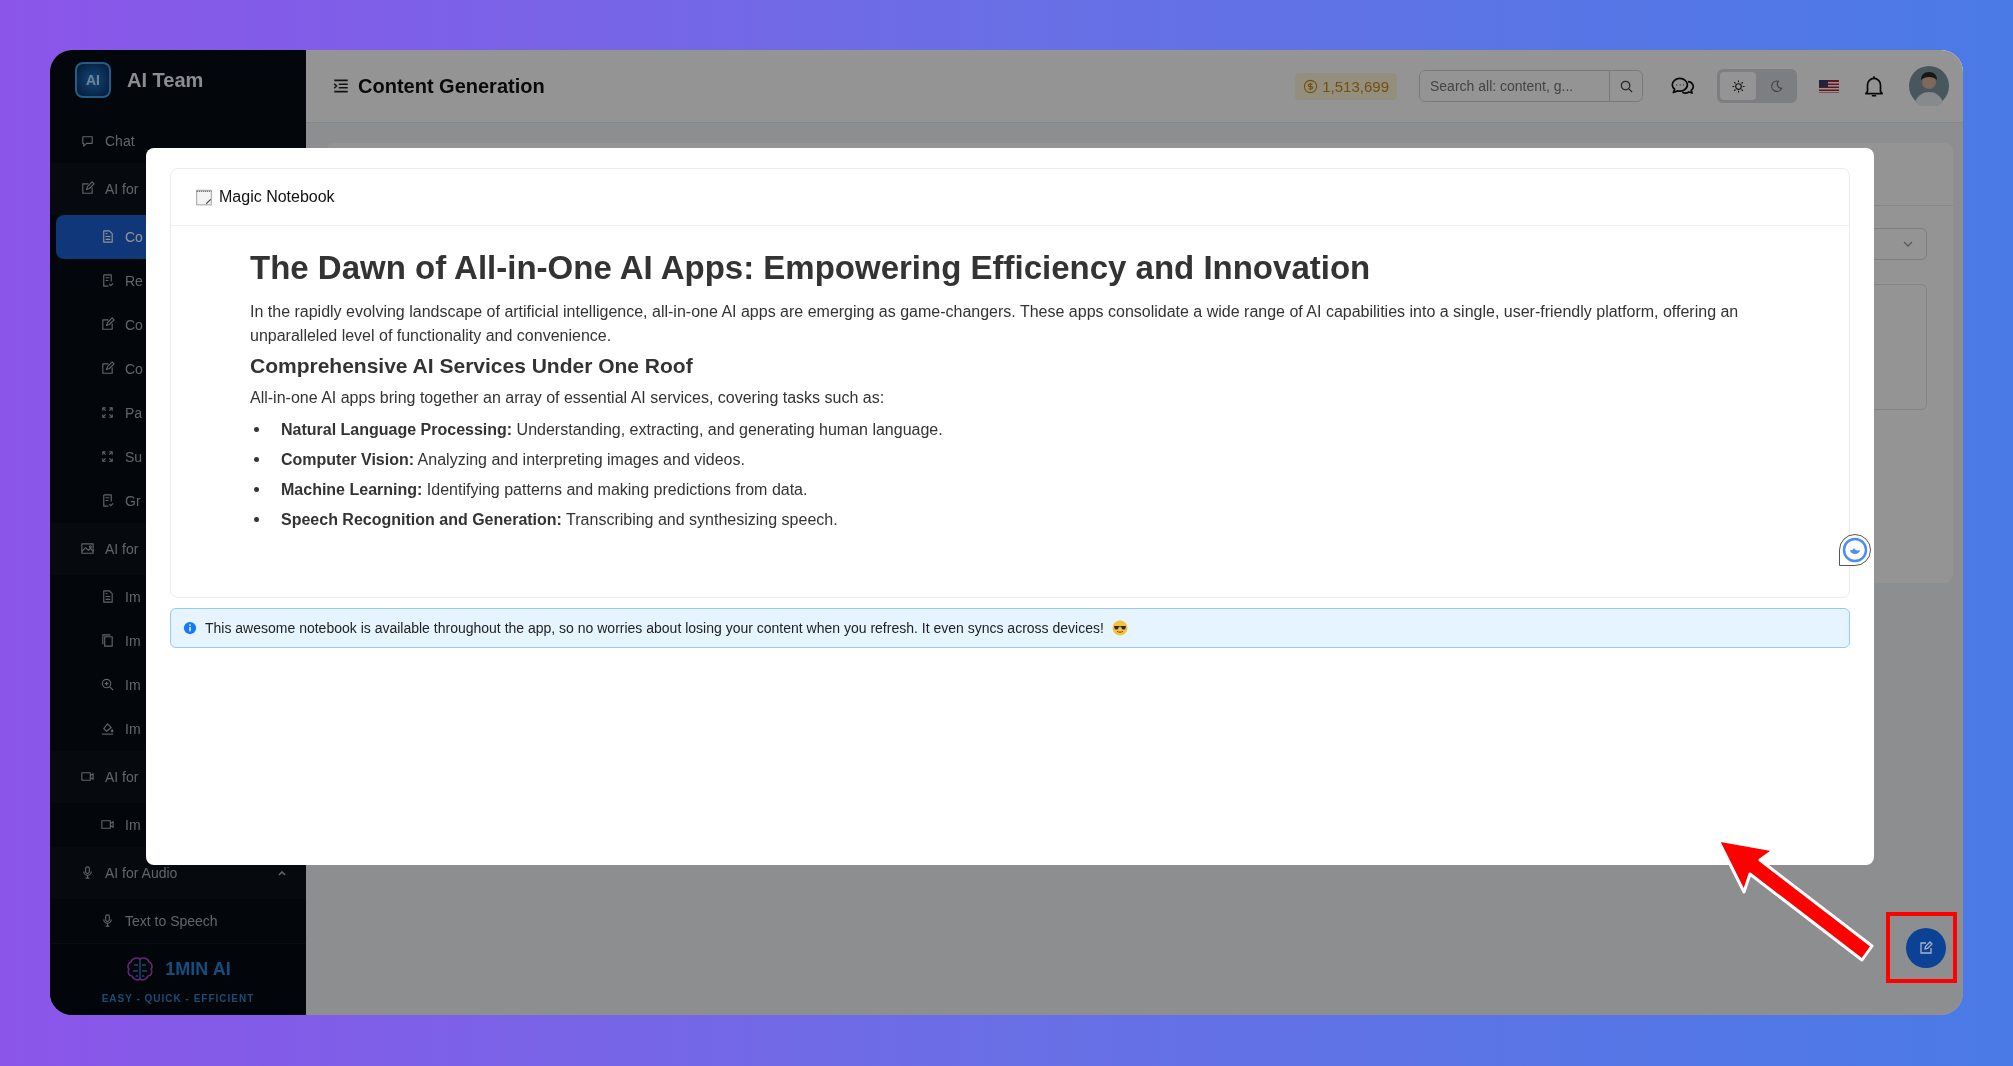 The width and height of the screenshot is (2013, 1066). I want to click on brand-tagline: EASY - QUICK - EFFICIENT, so click(178, 998).